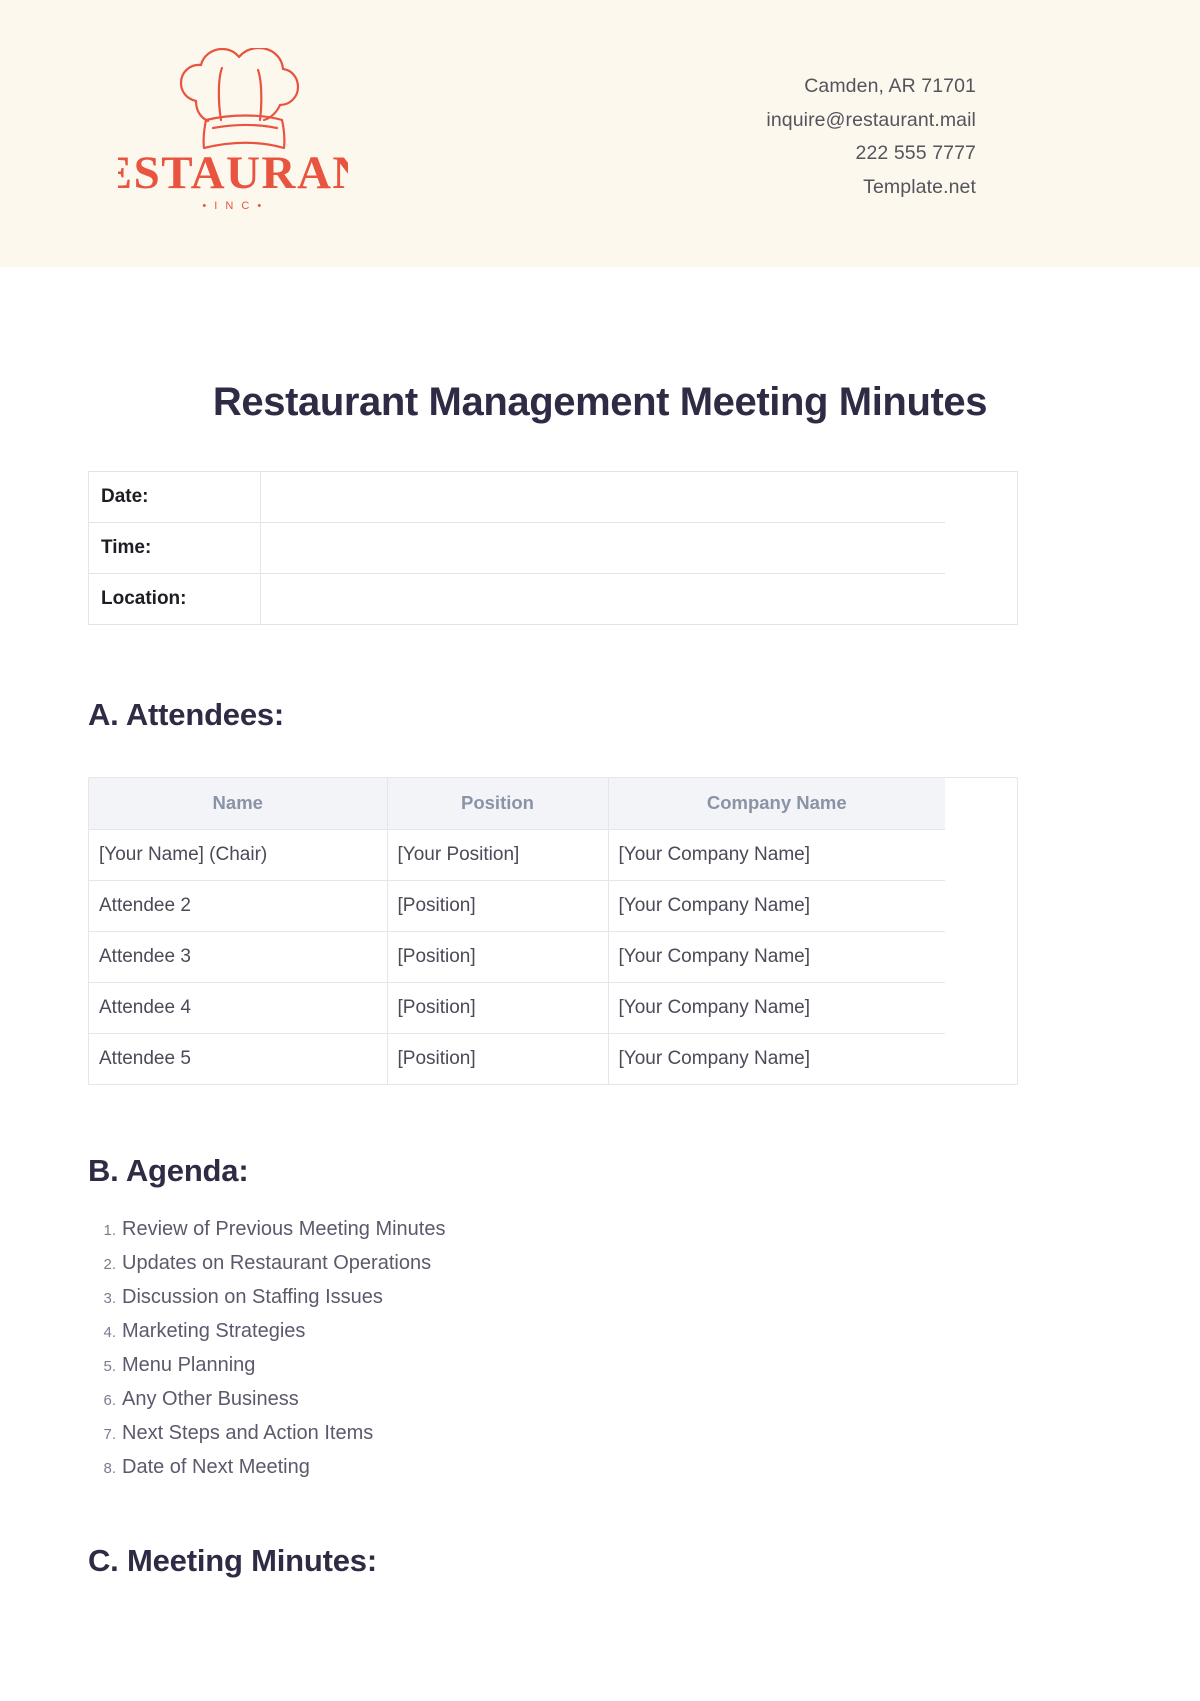  What do you see at coordinates (238, 1008) in the screenshot?
I see `attendee-name: Attendee 4` at bounding box center [238, 1008].